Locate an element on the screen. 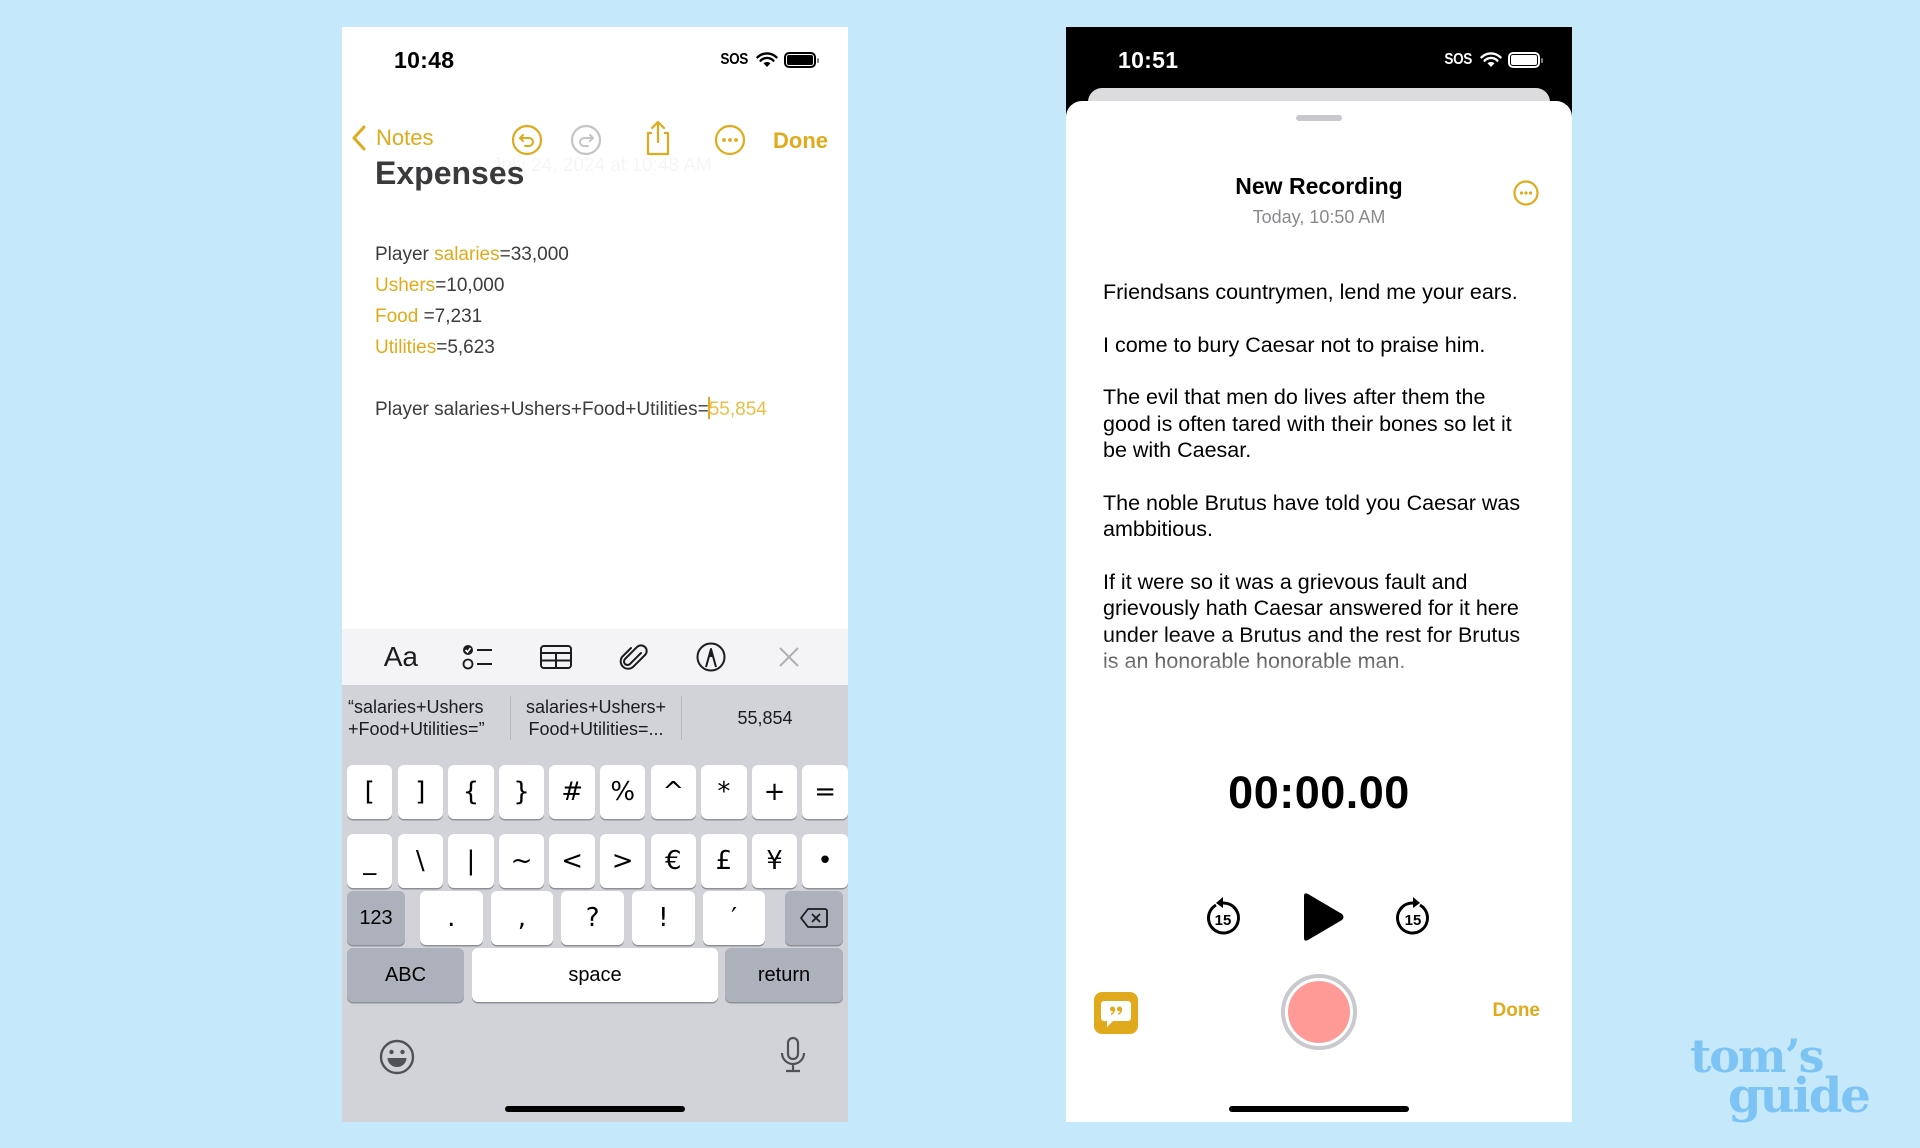 This screenshot has height=1148, width=1920. status-icons: SOS is located at coordinates (768, 60).